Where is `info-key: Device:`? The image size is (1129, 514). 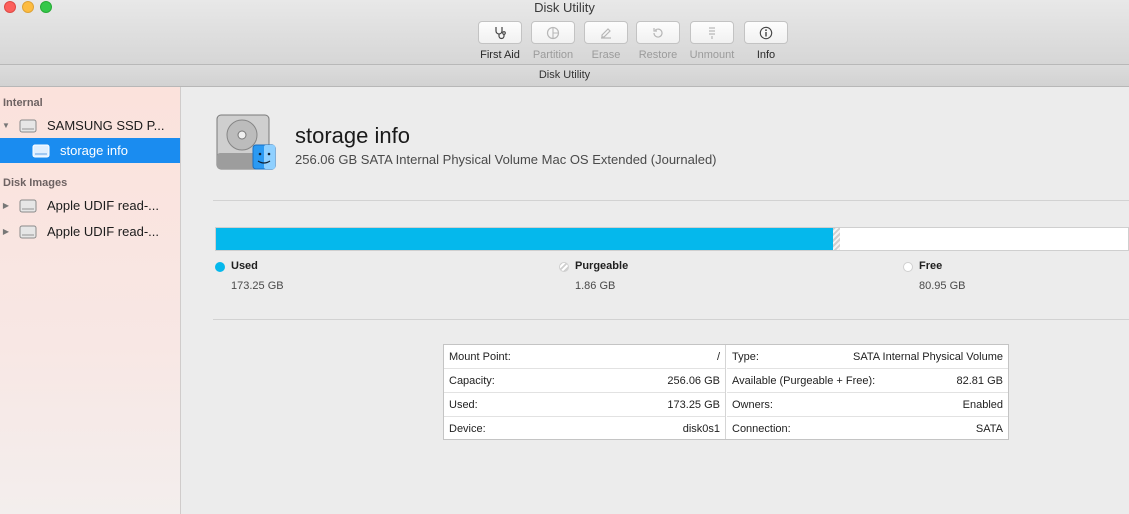 info-key: Device: is located at coordinates (467, 429).